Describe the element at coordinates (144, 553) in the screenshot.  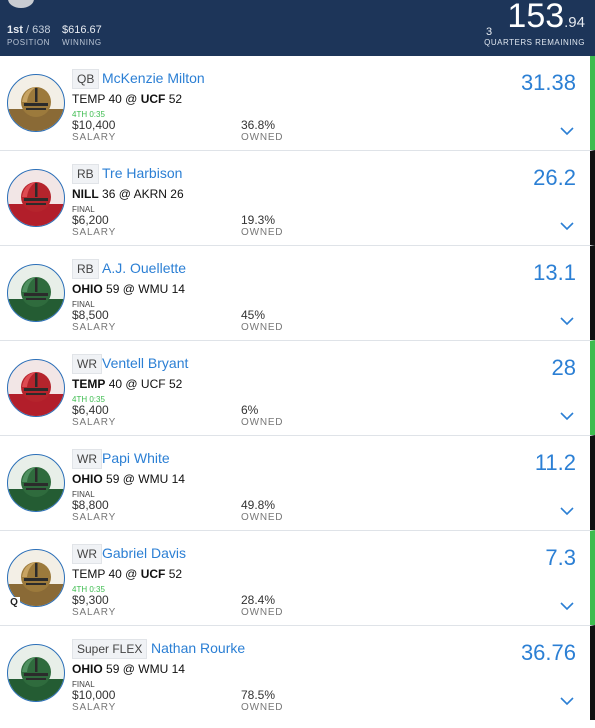
I see `player-name-link: Gabriel Davis` at that location.